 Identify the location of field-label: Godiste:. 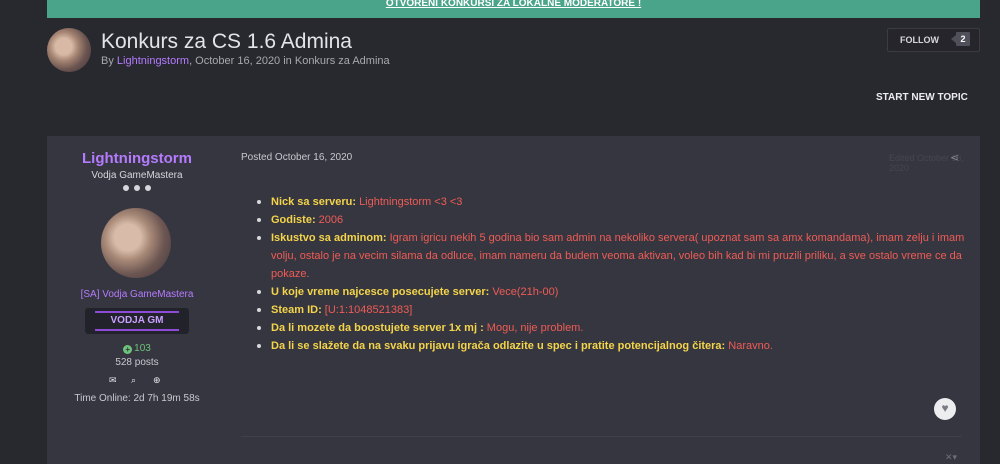
(295, 220).